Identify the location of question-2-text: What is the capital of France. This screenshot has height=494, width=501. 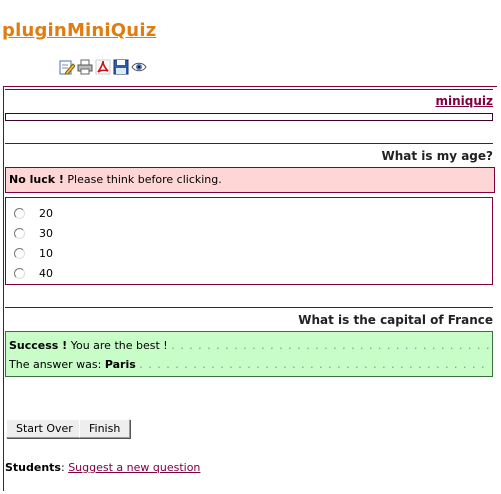
(395, 320).